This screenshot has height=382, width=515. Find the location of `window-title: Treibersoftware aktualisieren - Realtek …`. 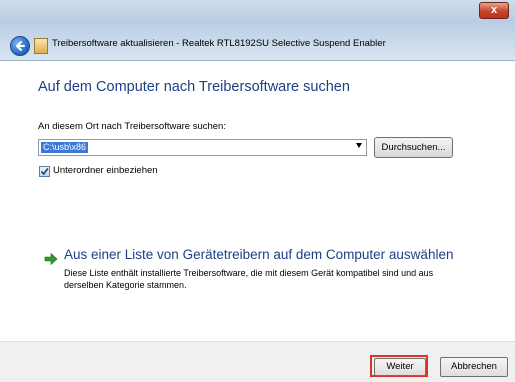

window-title: Treibersoftware aktualisieren - Realtek … is located at coordinates (219, 43).